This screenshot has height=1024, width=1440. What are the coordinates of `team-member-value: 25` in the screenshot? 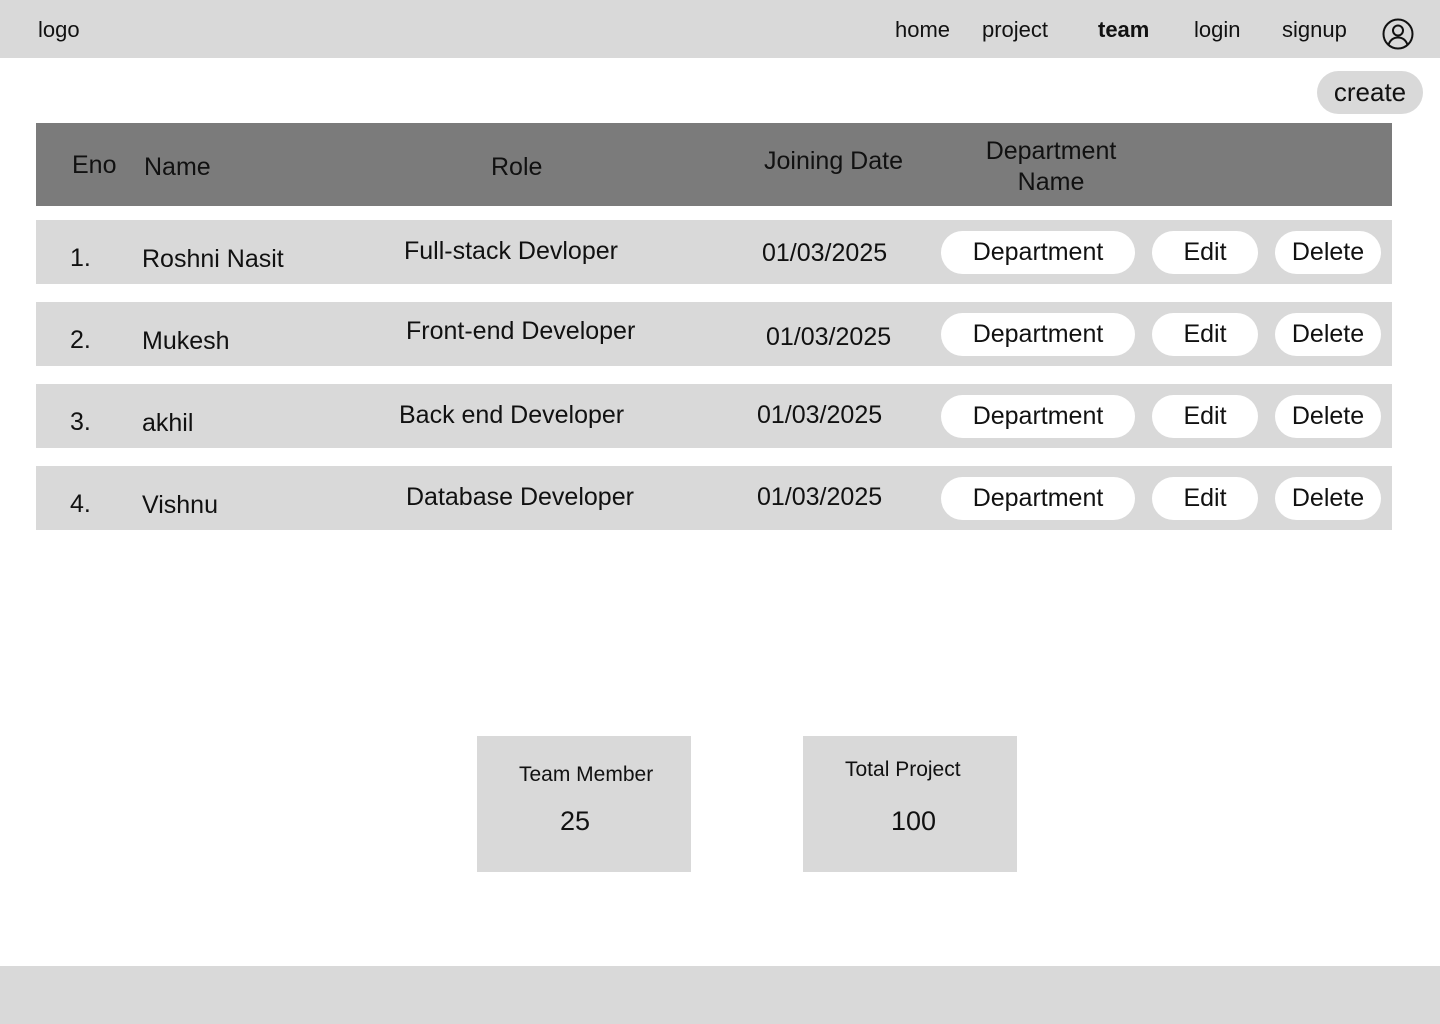 It's located at (575, 821).